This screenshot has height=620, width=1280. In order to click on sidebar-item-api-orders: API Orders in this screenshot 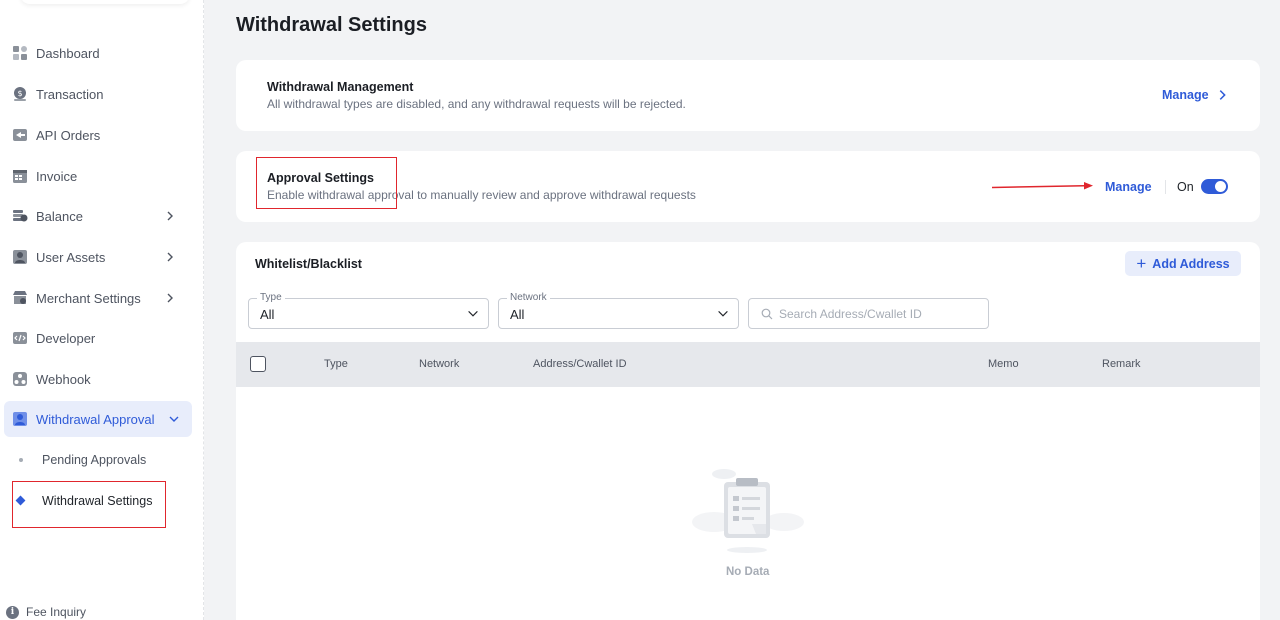, I will do `click(96, 135)`.